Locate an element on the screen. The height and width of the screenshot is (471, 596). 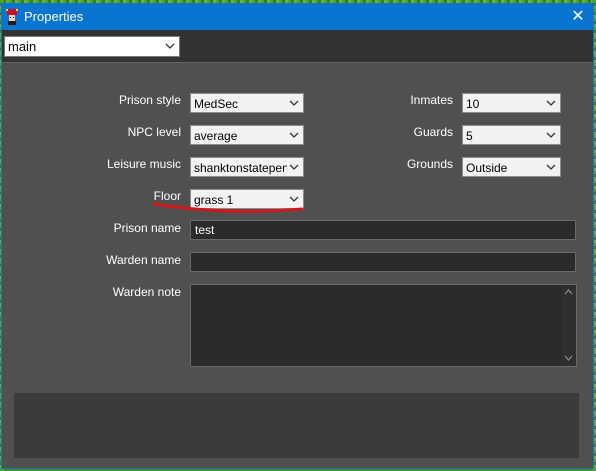
close-button: ✕ is located at coordinates (578, 17).